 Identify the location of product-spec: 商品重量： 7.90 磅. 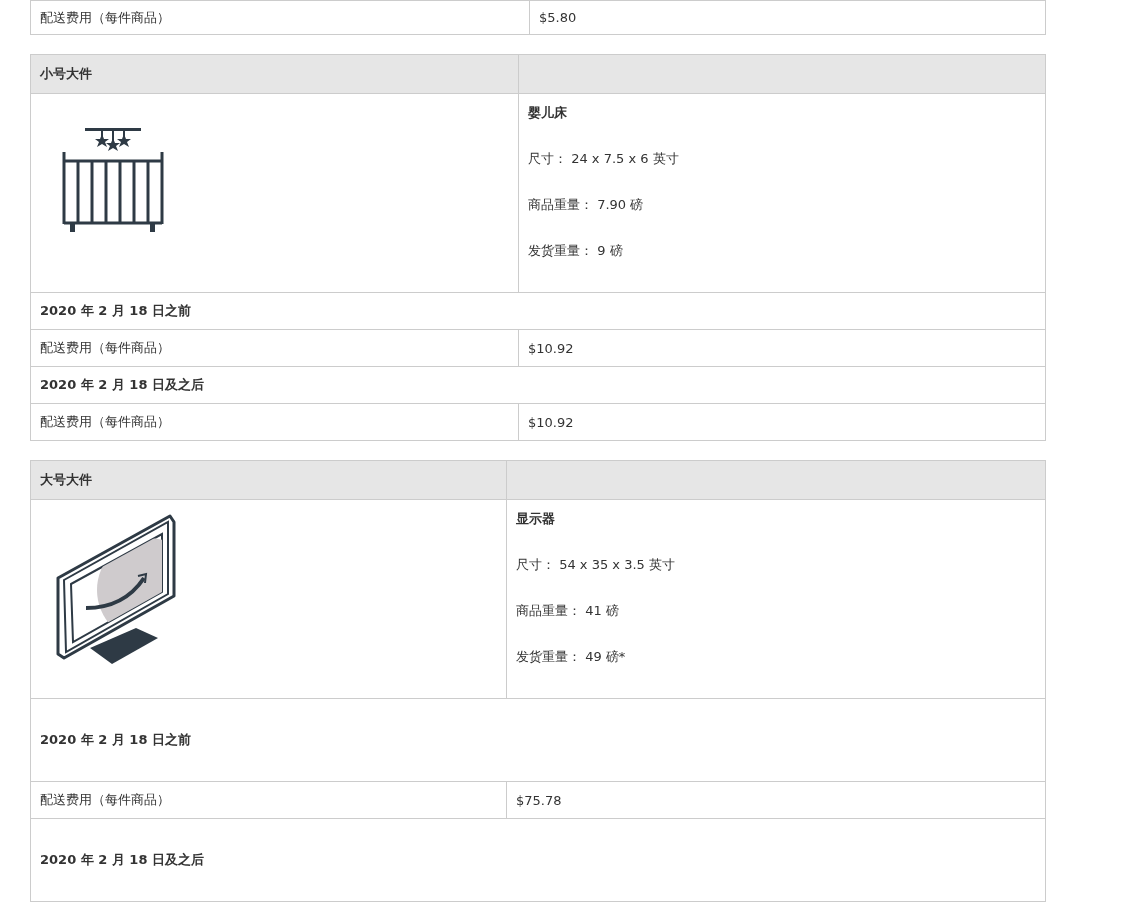
(586, 205).